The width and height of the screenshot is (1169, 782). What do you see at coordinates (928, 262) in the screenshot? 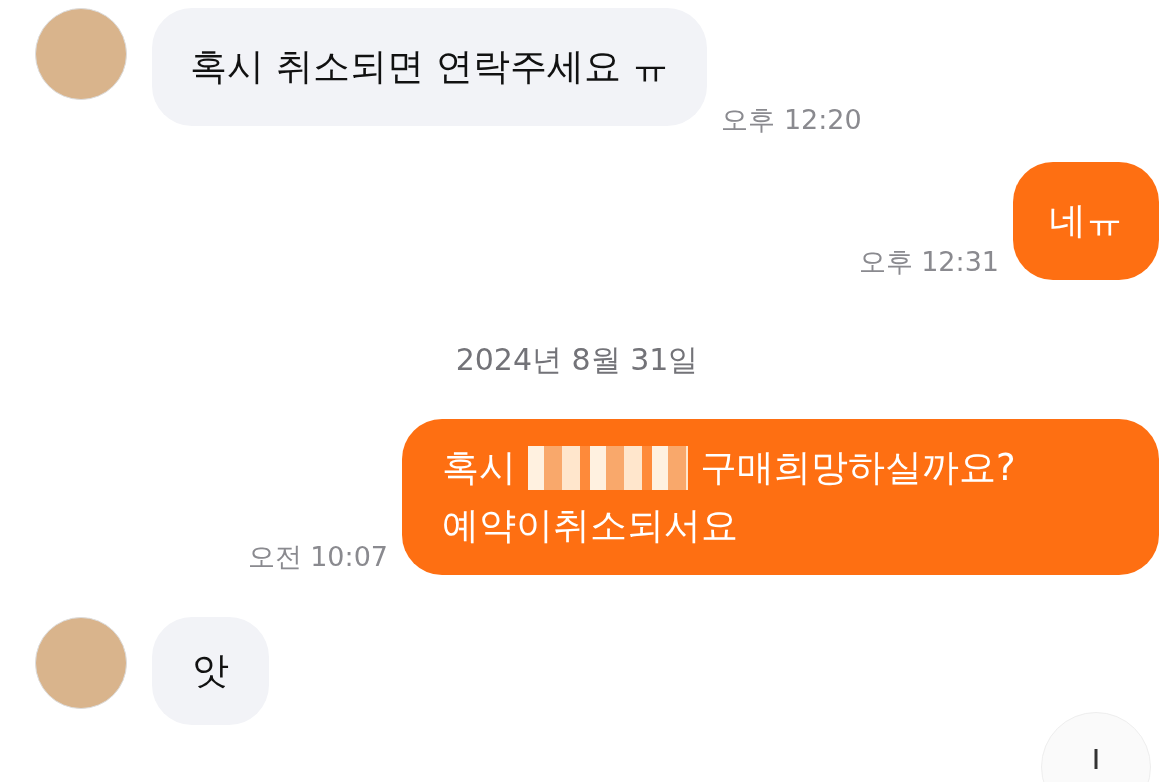
I see `message-time: 오후 12:31` at bounding box center [928, 262].